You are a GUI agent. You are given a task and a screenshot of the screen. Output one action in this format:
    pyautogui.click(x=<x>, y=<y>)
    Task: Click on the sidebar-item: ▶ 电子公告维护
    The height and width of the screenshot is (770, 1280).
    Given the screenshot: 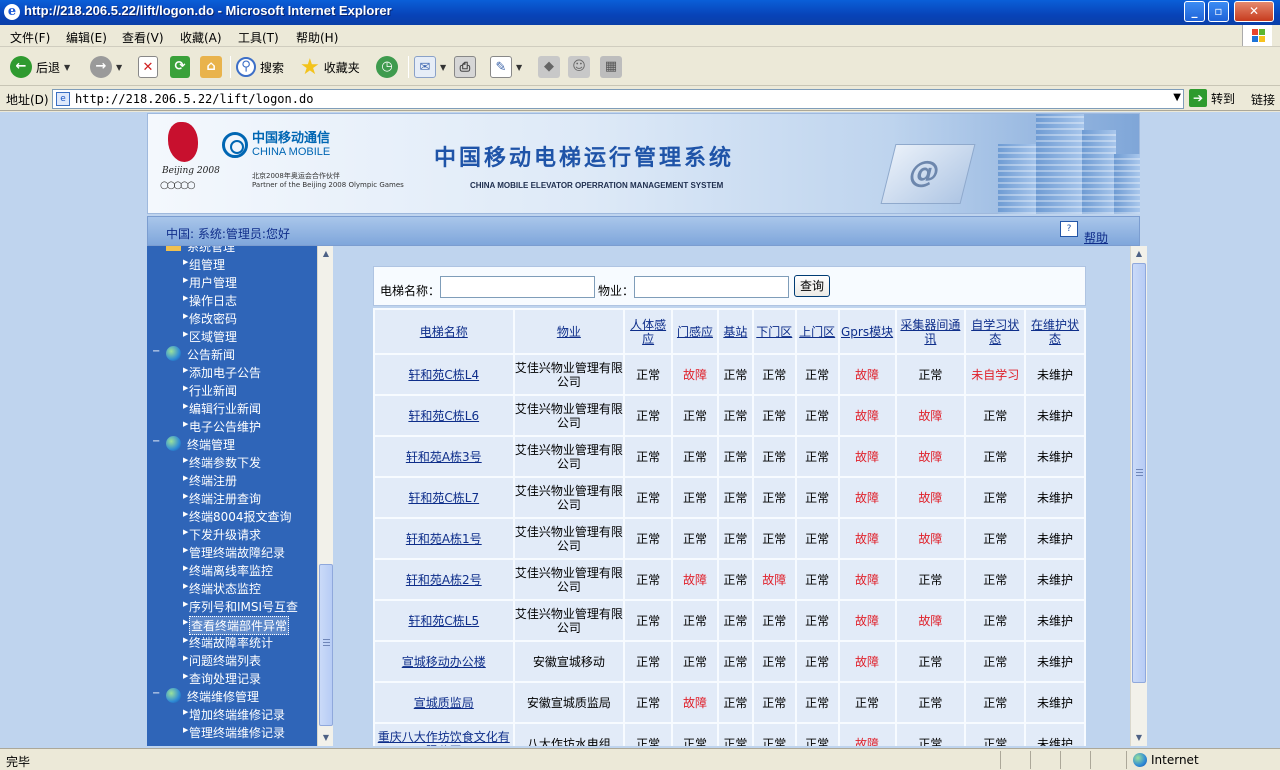 What is the action you would take?
    pyautogui.click(x=232, y=426)
    